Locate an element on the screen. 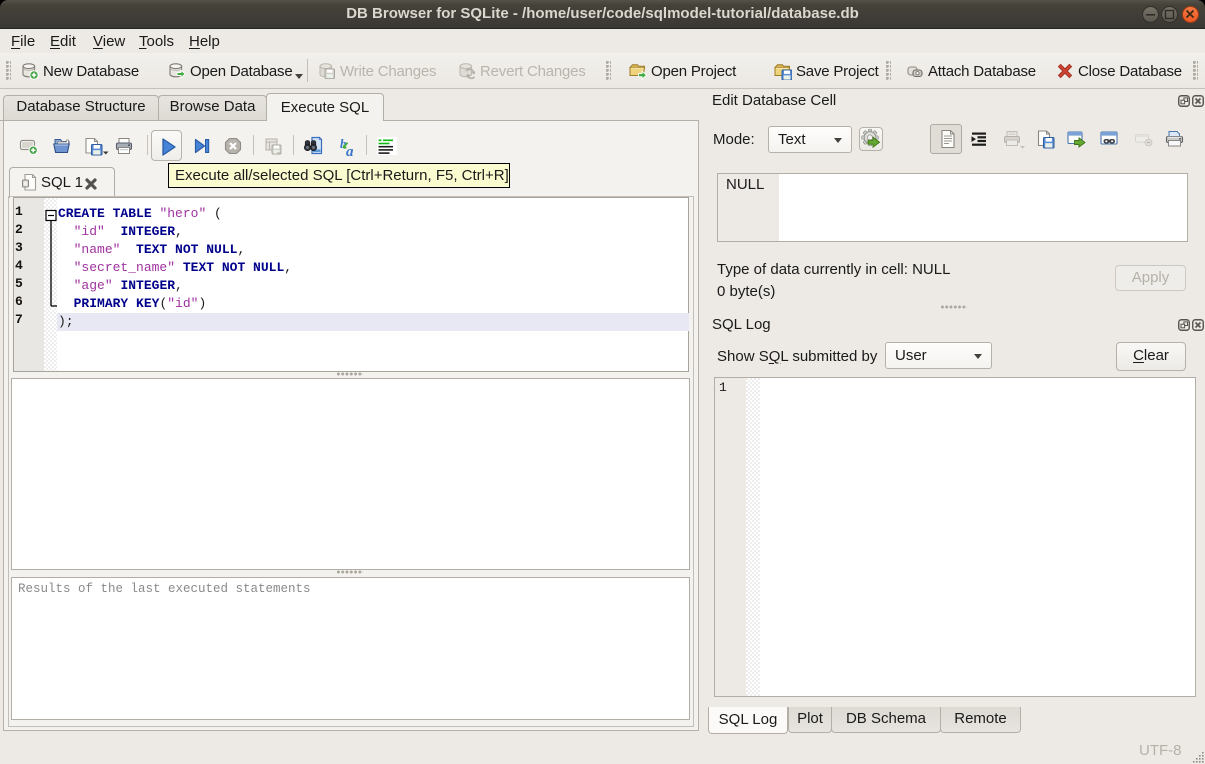  svg-text: a is located at coordinates (350, 151).